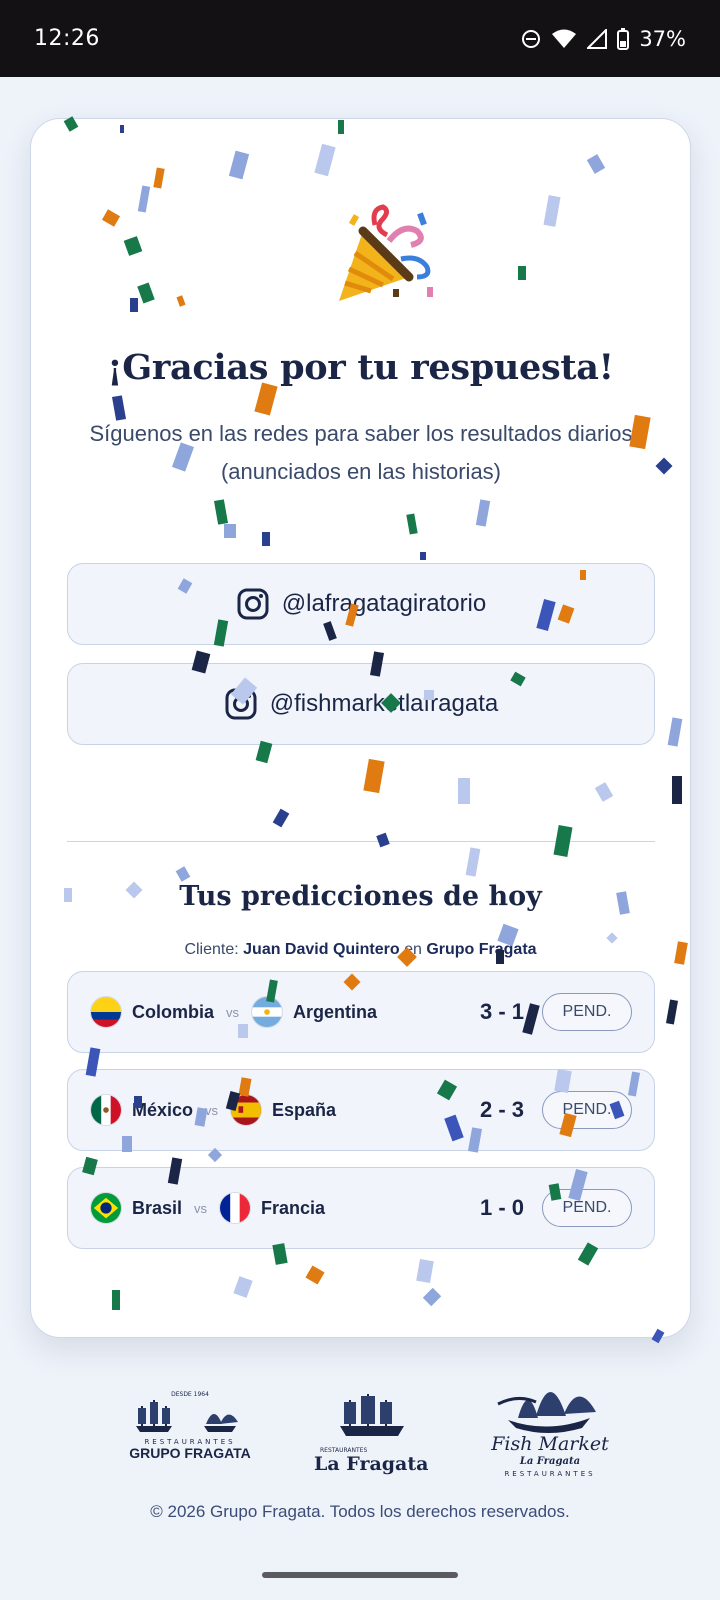 The height and width of the screenshot is (1600, 720). Describe the element at coordinates (106, 1012) in the screenshot. I see `colombia-flag-icon` at that location.